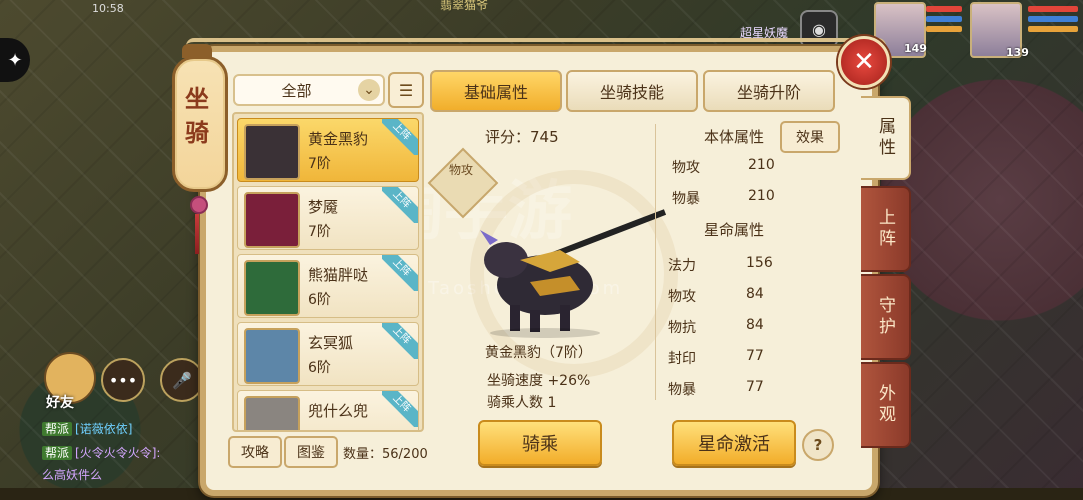 The image size is (1083, 500). What do you see at coordinates (57, 429) in the screenshot?
I see `chat-tag-guild: 帮派` at bounding box center [57, 429].